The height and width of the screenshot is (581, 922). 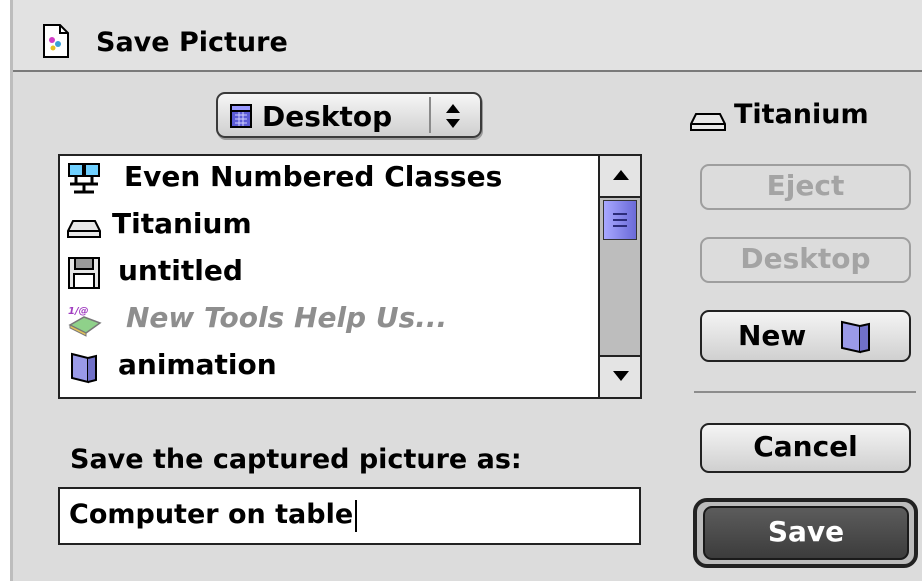 I want to click on picture-document-icon, so click(x=56, y=41).